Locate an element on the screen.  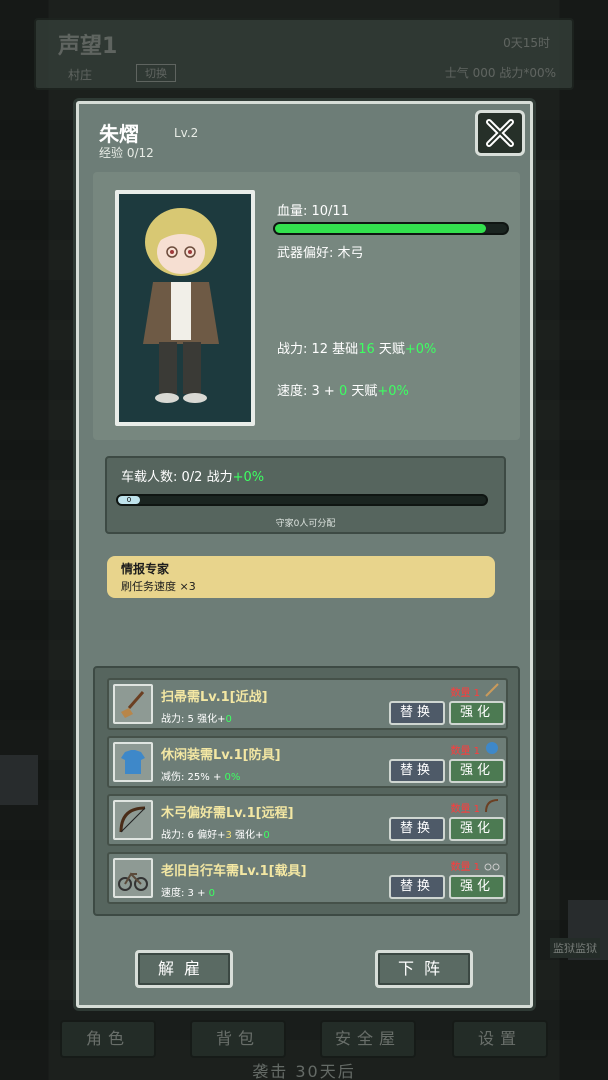
equipment-name: 老旧自行车需Lv.1[载具] is located at coordinates (234, 871).